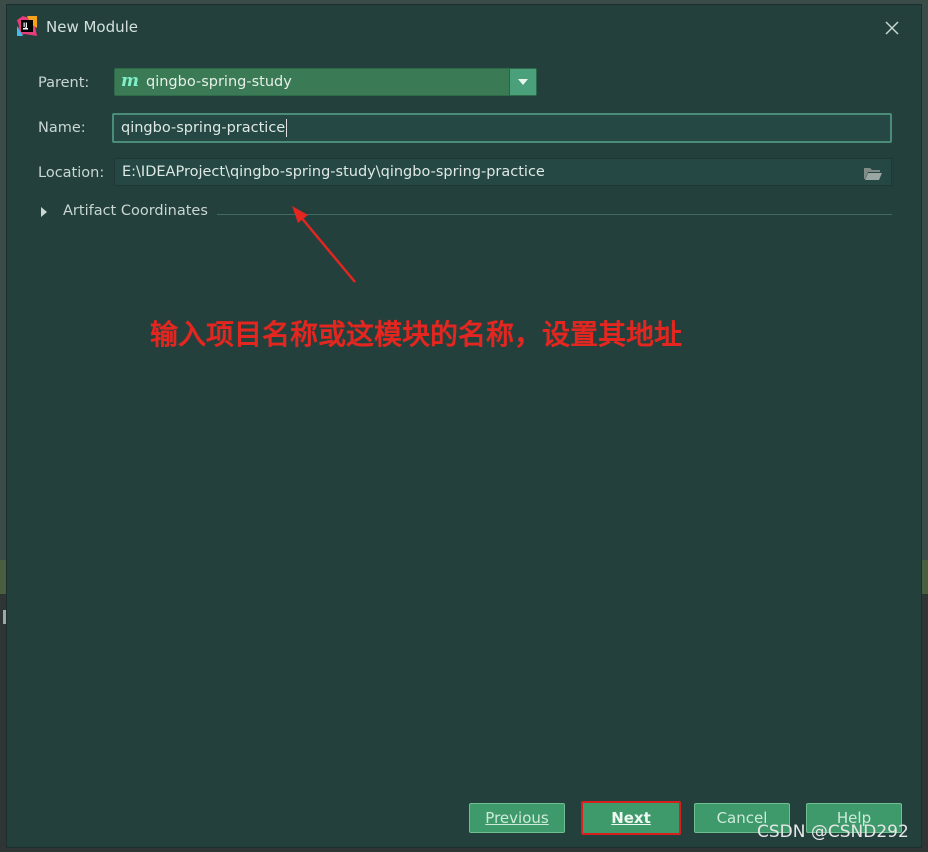 This screenshot has height=852, width=928. I want to click on next-button: Next, so click(631, 818).